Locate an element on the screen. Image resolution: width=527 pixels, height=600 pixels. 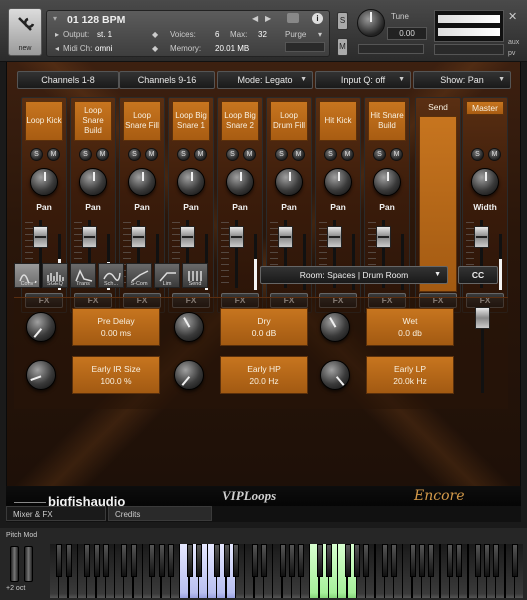
channel-name: Loop Drum Fill is located at coordinates (289, 121).